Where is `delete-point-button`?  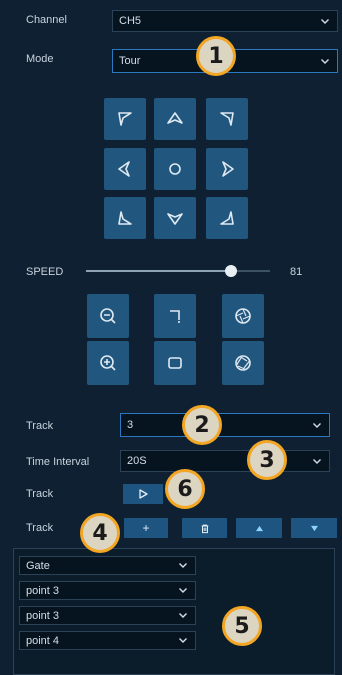 delete-point-button is located at coordinates (204, 528).